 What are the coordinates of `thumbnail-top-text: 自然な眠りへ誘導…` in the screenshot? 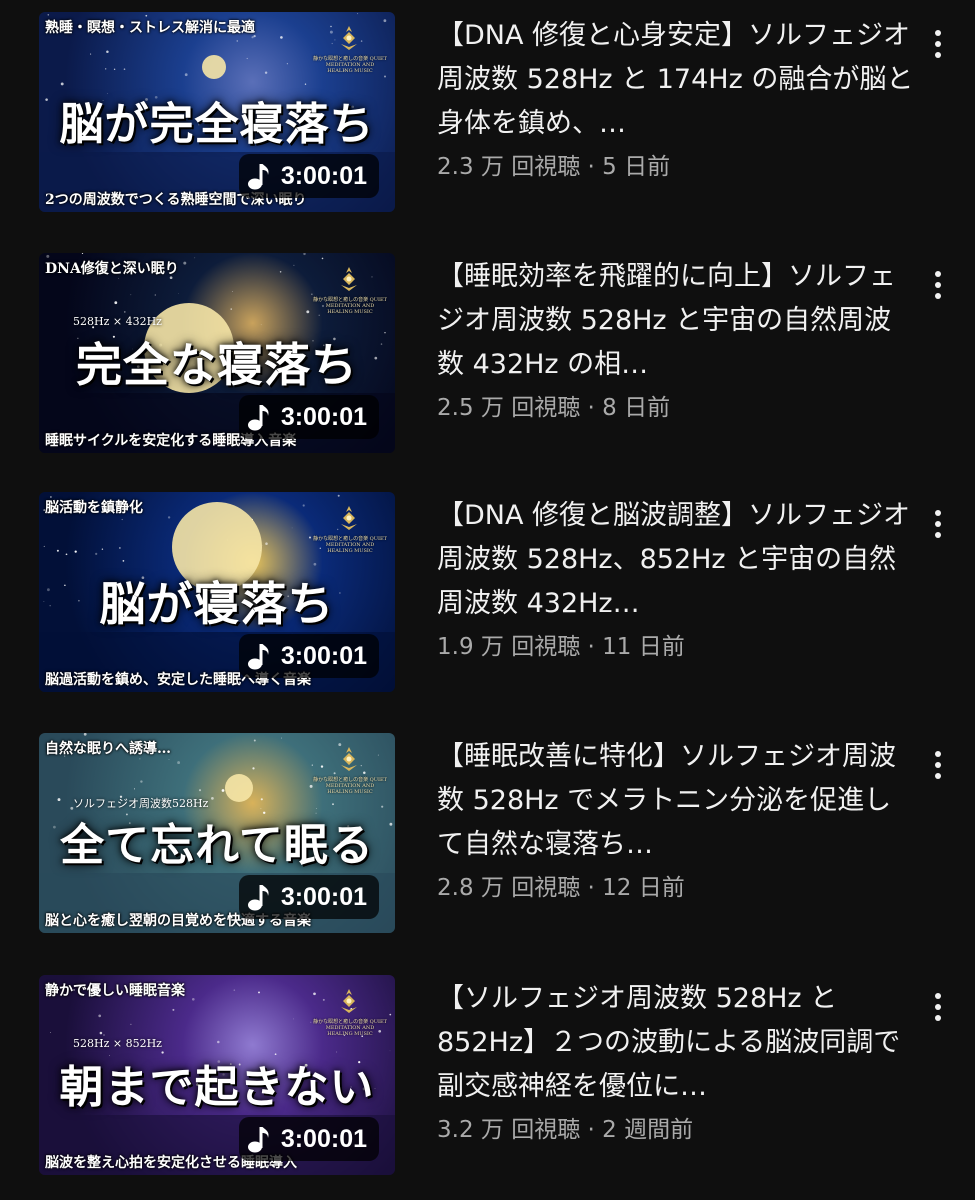 It's located at (108, 749).